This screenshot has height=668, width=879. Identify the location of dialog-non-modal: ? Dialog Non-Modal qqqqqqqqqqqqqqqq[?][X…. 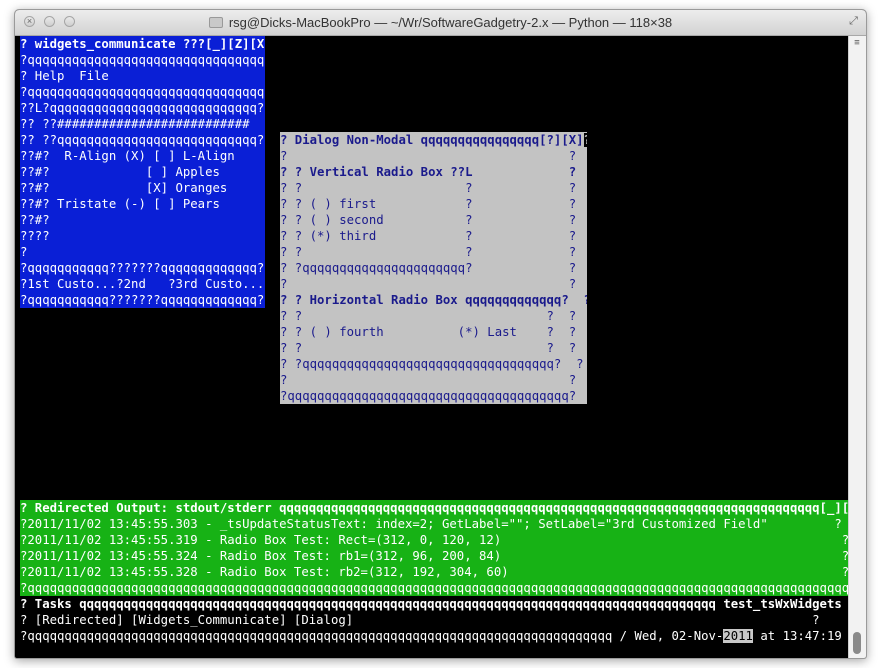
(433, 268).